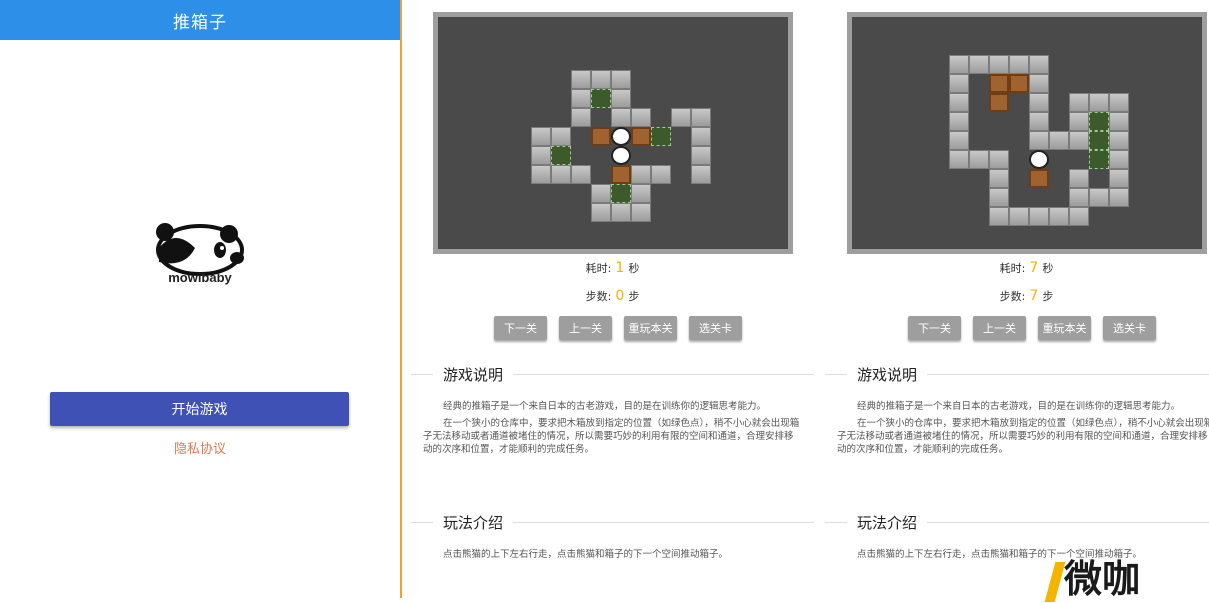 This screenshot has width=1209, height=603. Describe the element at coordinates (1034, 268) in the screenshot. I see `time-value: 7` at that location.